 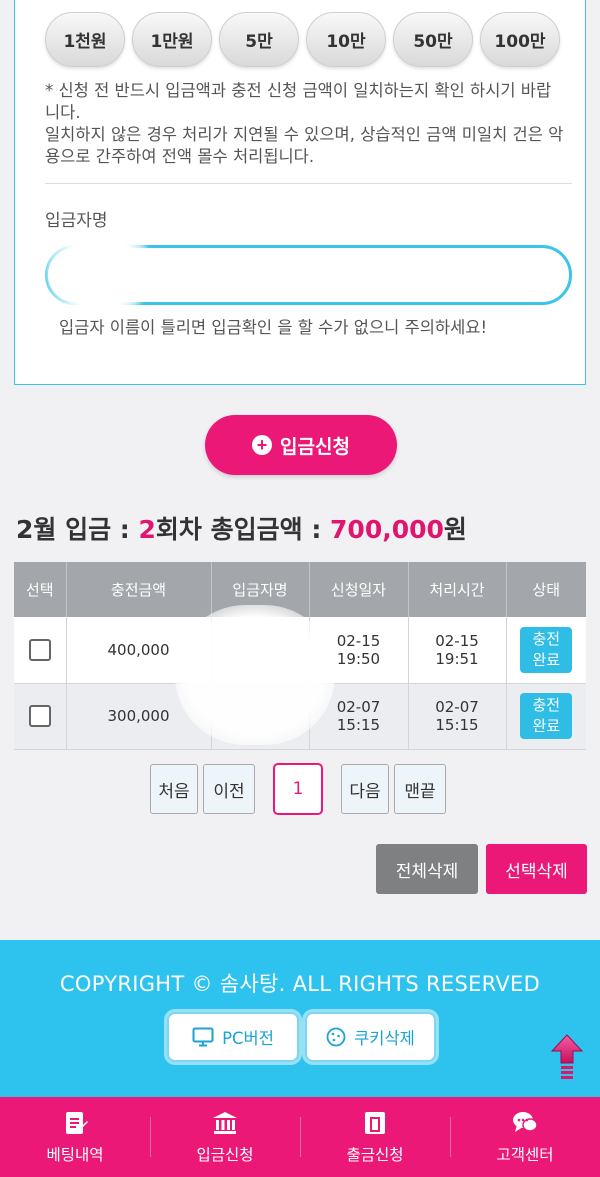 I want to click on amount-50k-button: 5만, so click(x=259, y=39).